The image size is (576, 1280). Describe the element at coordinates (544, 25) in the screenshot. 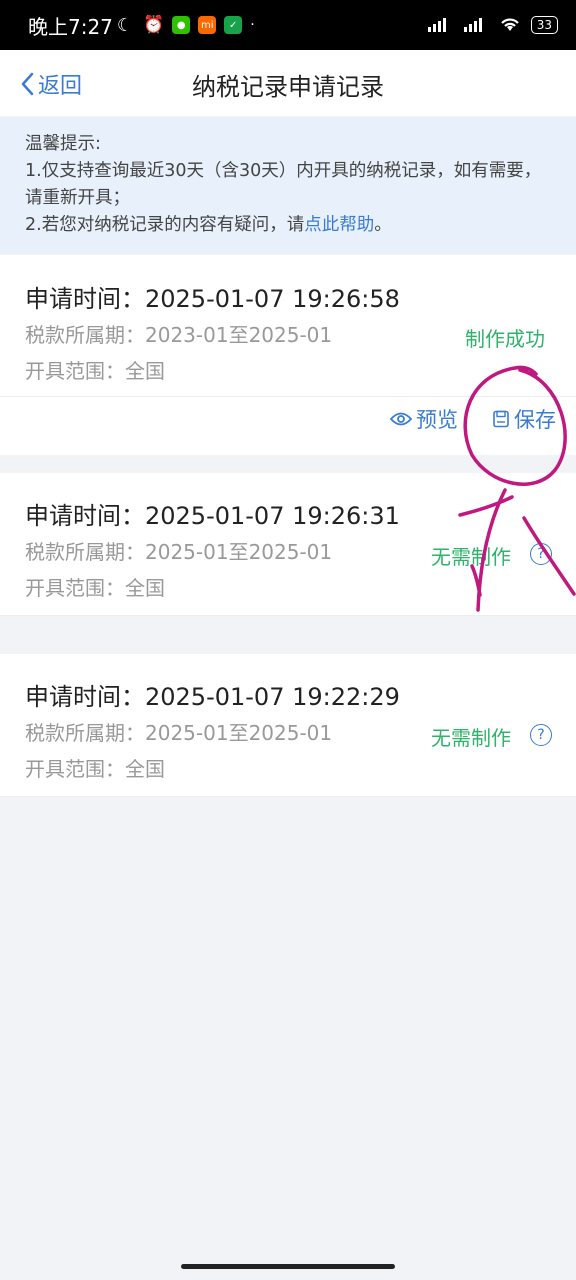

I see `battery-icon: 33` at that location.